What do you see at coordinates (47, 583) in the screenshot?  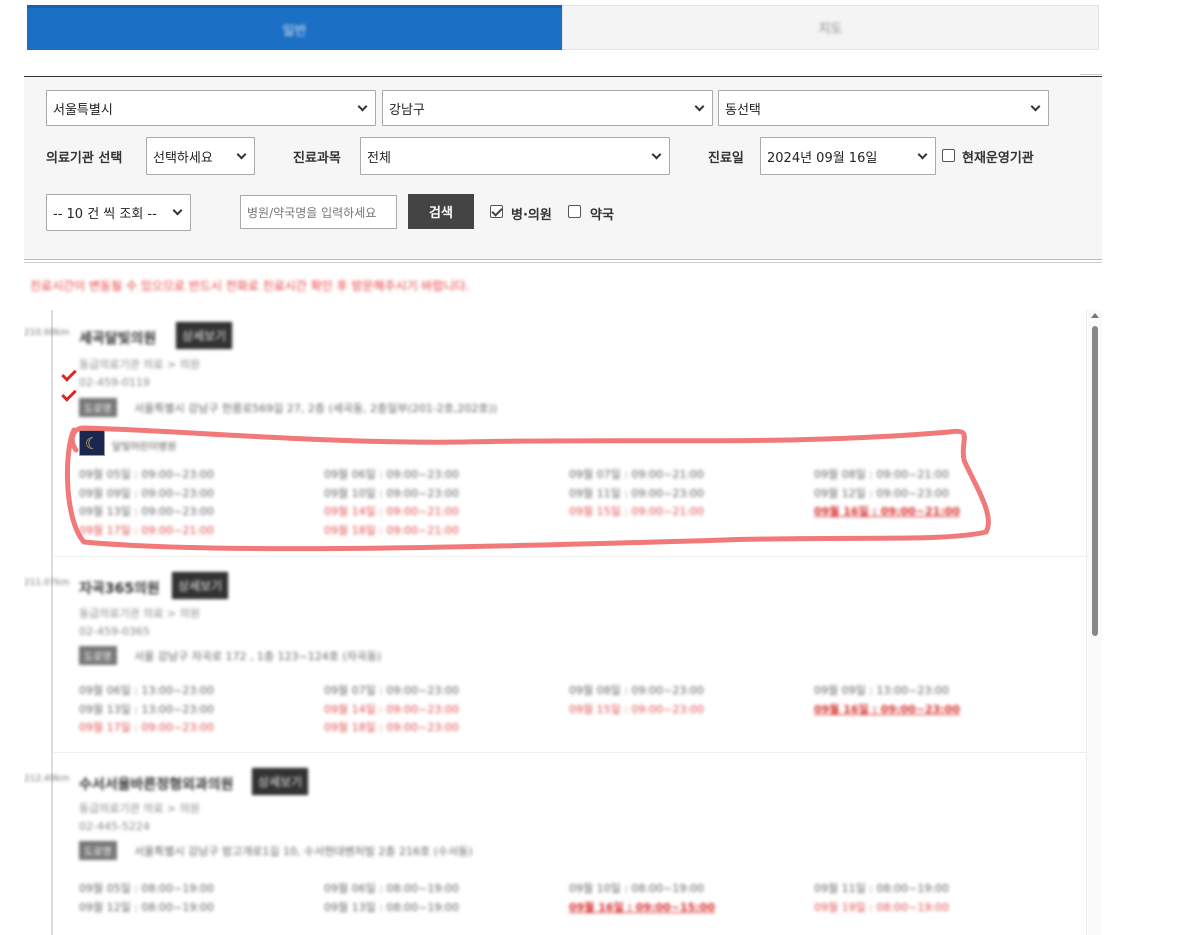 I see `distance-label: 211.07km` at bounding box center [47, 583].